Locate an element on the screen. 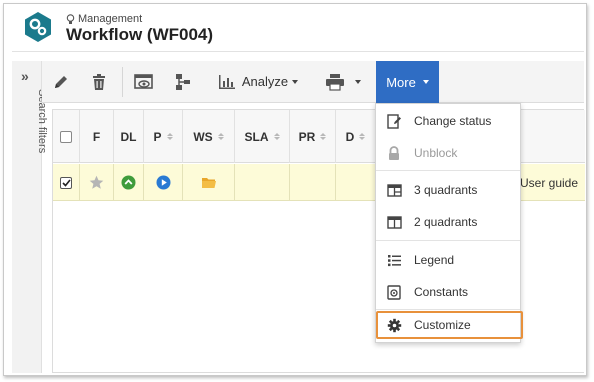 This screenshot has width=594, height=382. play-status-icon is located at coordinates (163, 182).